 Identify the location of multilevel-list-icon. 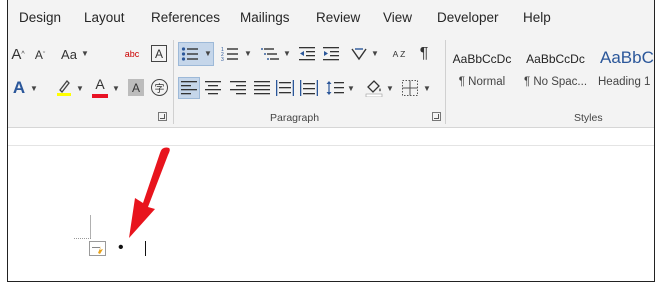
(270, 54).